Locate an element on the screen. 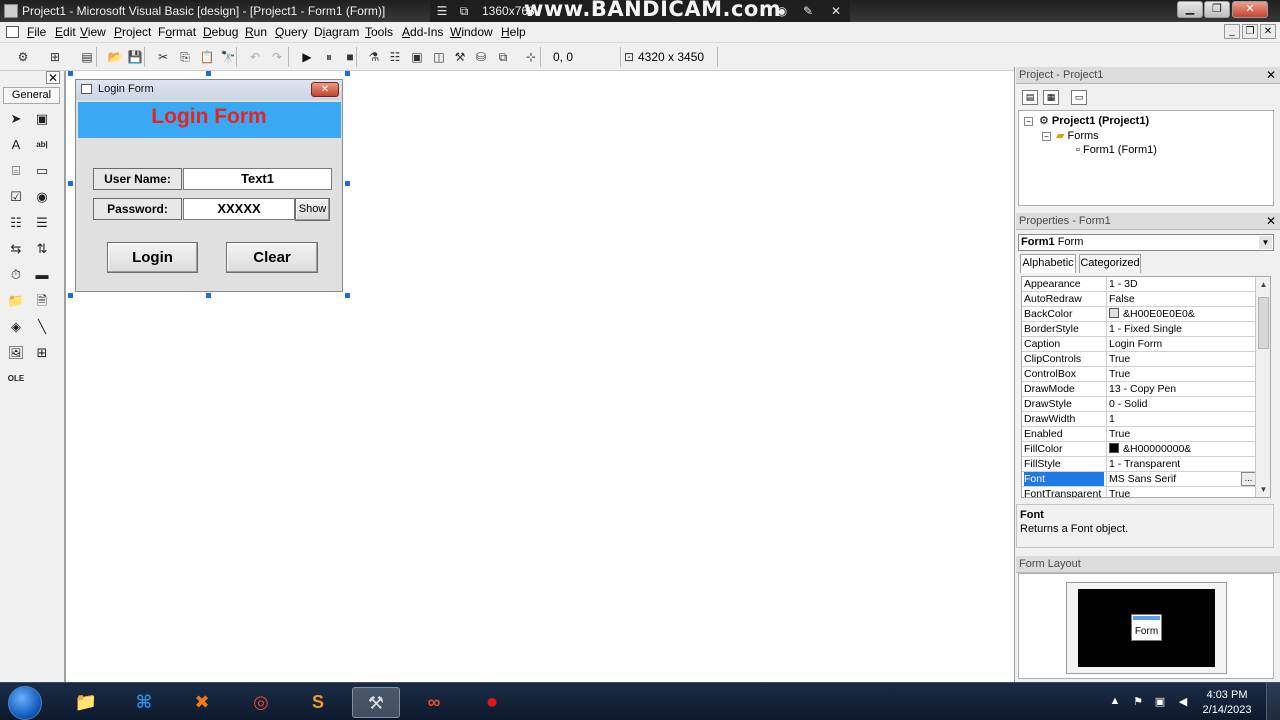 The width and height of the screenshot is (1280, 720). form-heading-label: Login Form is located at coordinates (209, 117).